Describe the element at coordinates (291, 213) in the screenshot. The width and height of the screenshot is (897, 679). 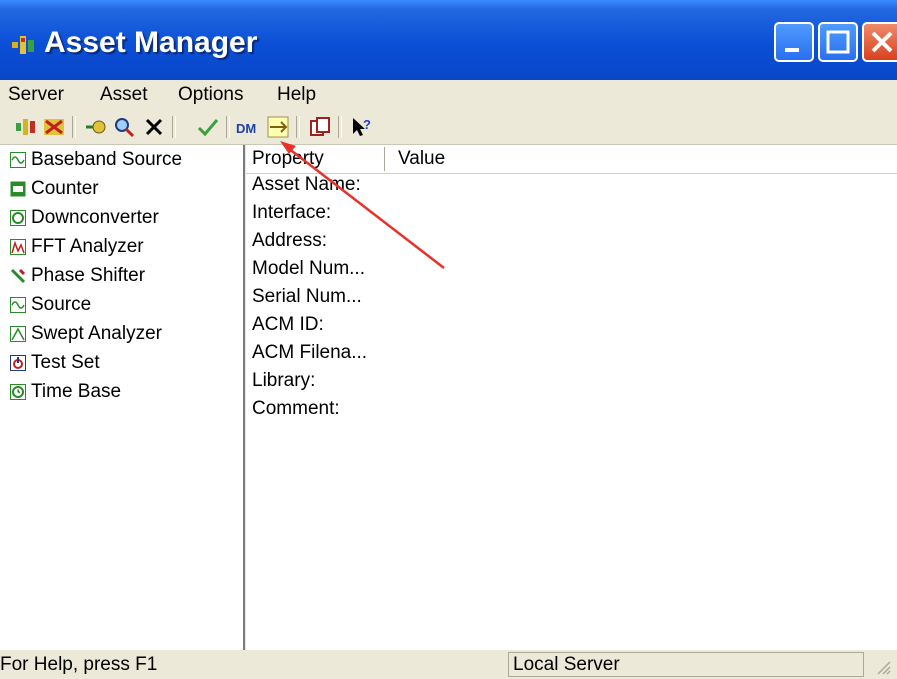
I see `property-row: Interface:` at that location.